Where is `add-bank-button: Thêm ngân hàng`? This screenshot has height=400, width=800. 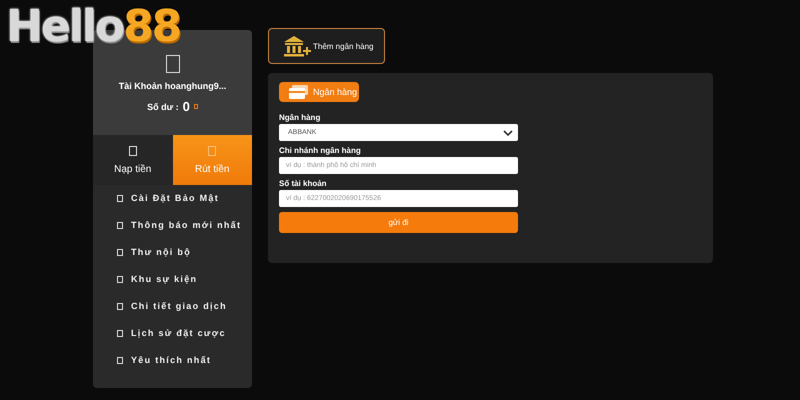
add-bank-button: Thêm ngân hàng is located at coordinates (326, 46).